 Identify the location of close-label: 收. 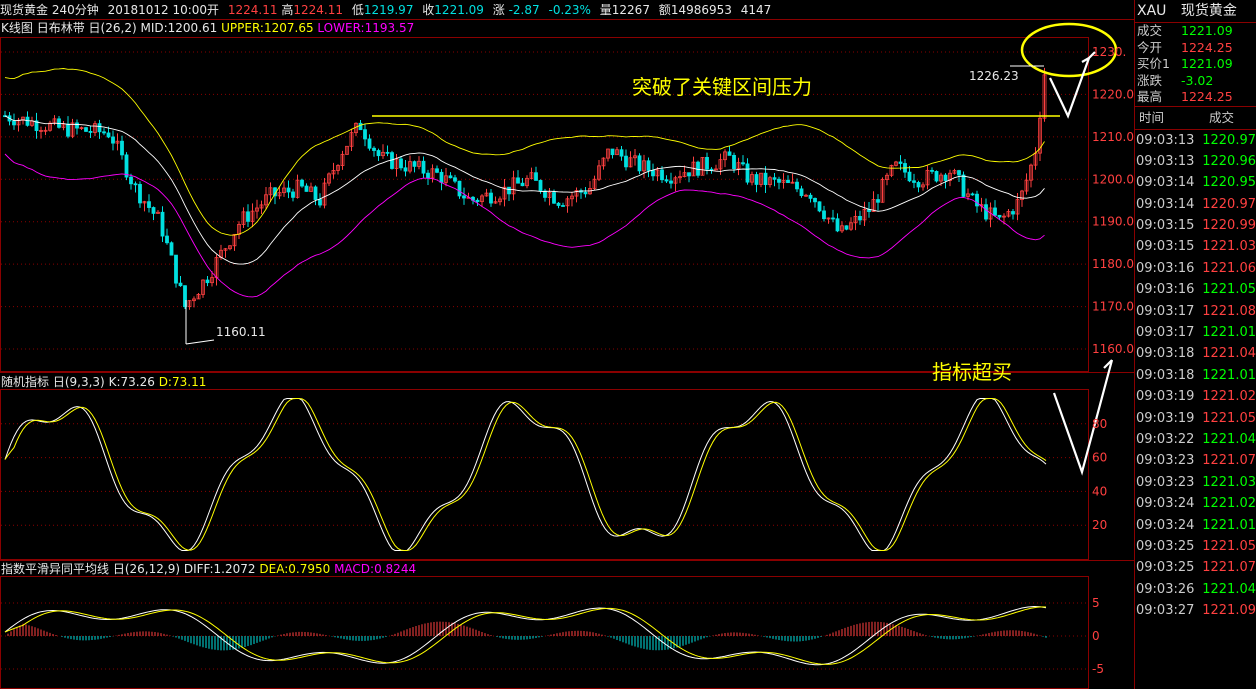
(428, 10).